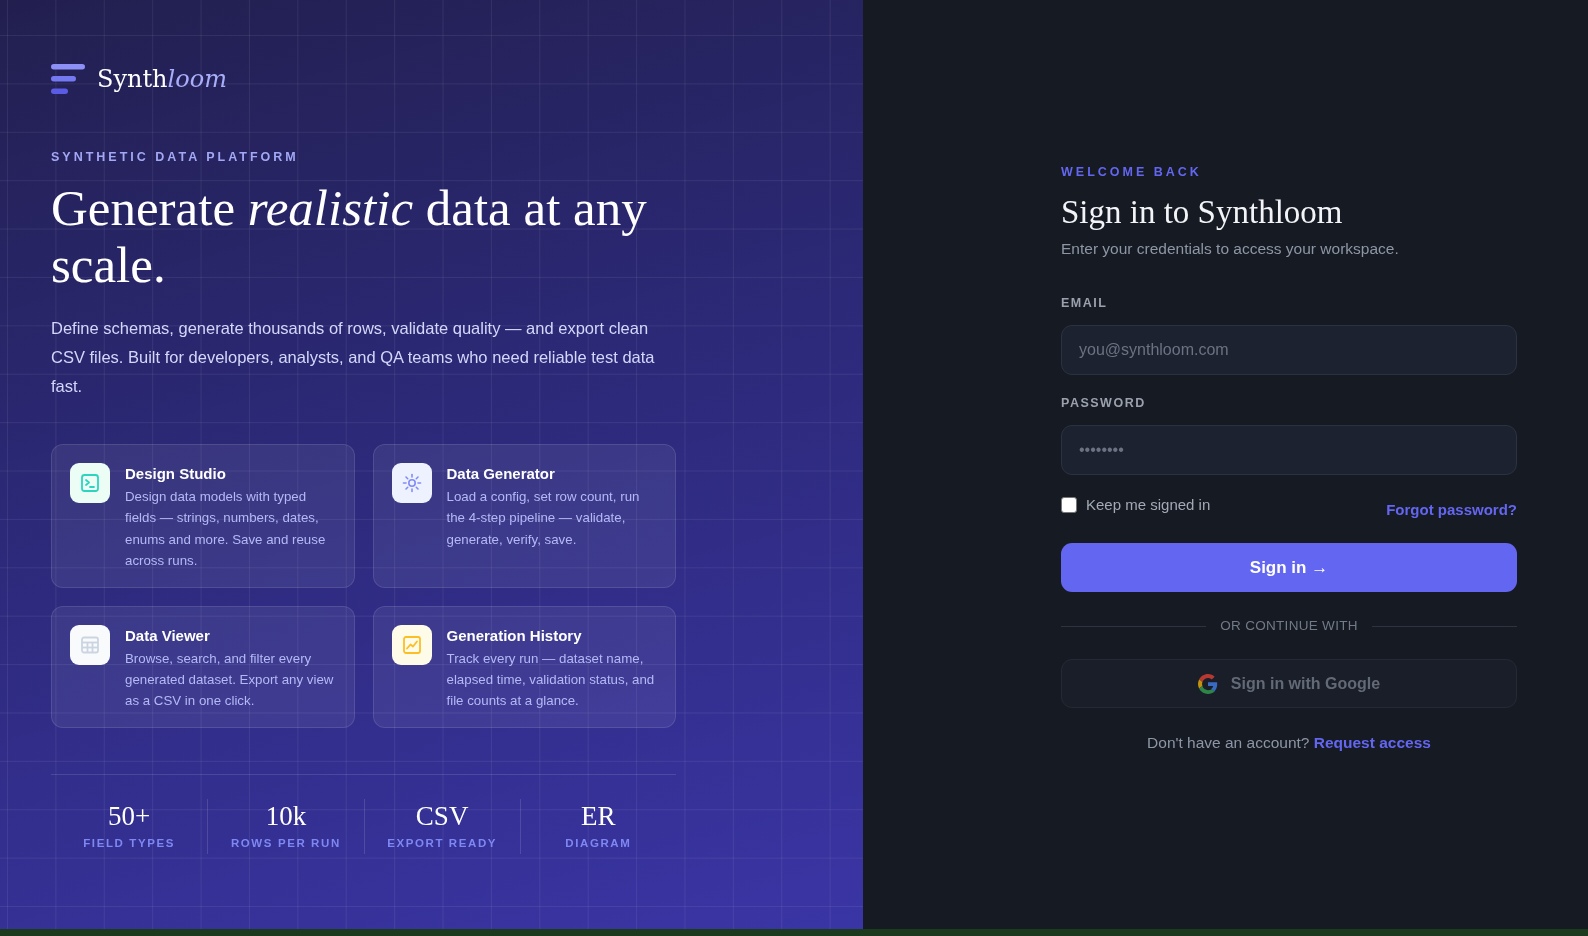 The height and width of the screenshot is (936, 1588). Describe the element at coordinates (1289, 350) in the screenshot. I see `email-field: you@synthloom.com` at that location.